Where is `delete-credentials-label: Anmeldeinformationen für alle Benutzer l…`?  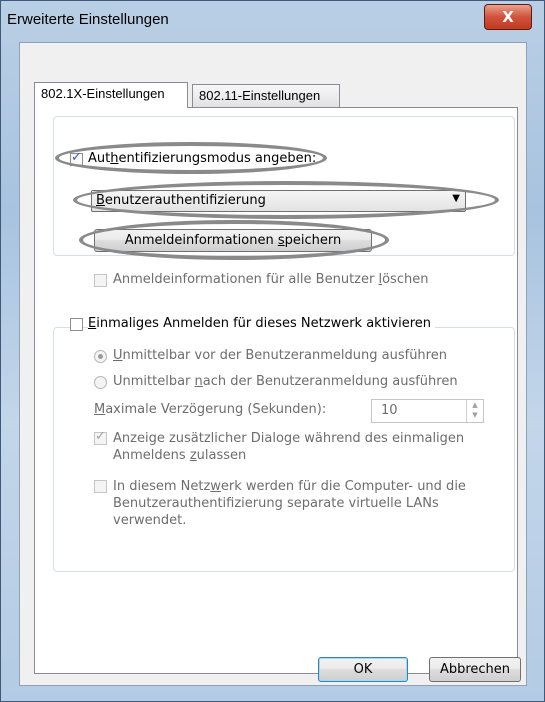 delete-credentials-label: Anmeldeinformationen für alle Benutzer l… is located at coordinates (271, 279).